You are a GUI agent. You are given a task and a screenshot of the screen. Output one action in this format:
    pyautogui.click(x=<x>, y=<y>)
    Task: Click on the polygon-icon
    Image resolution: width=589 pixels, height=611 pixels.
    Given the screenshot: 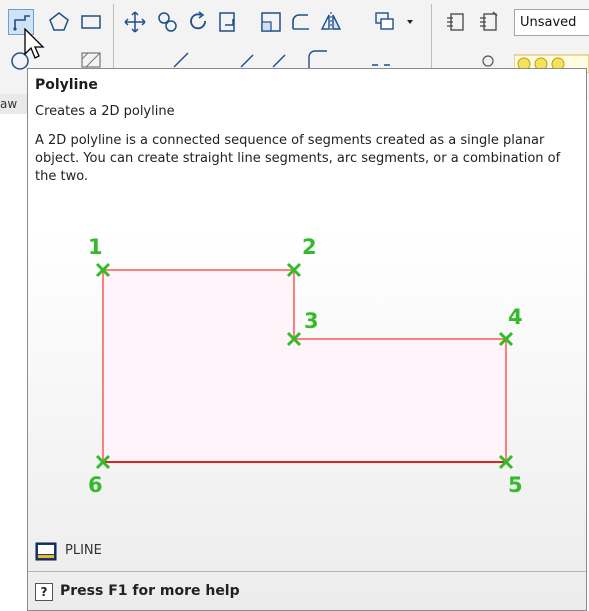 What is the action you would take?
    pyautogui.click(x=59, y=21)
    